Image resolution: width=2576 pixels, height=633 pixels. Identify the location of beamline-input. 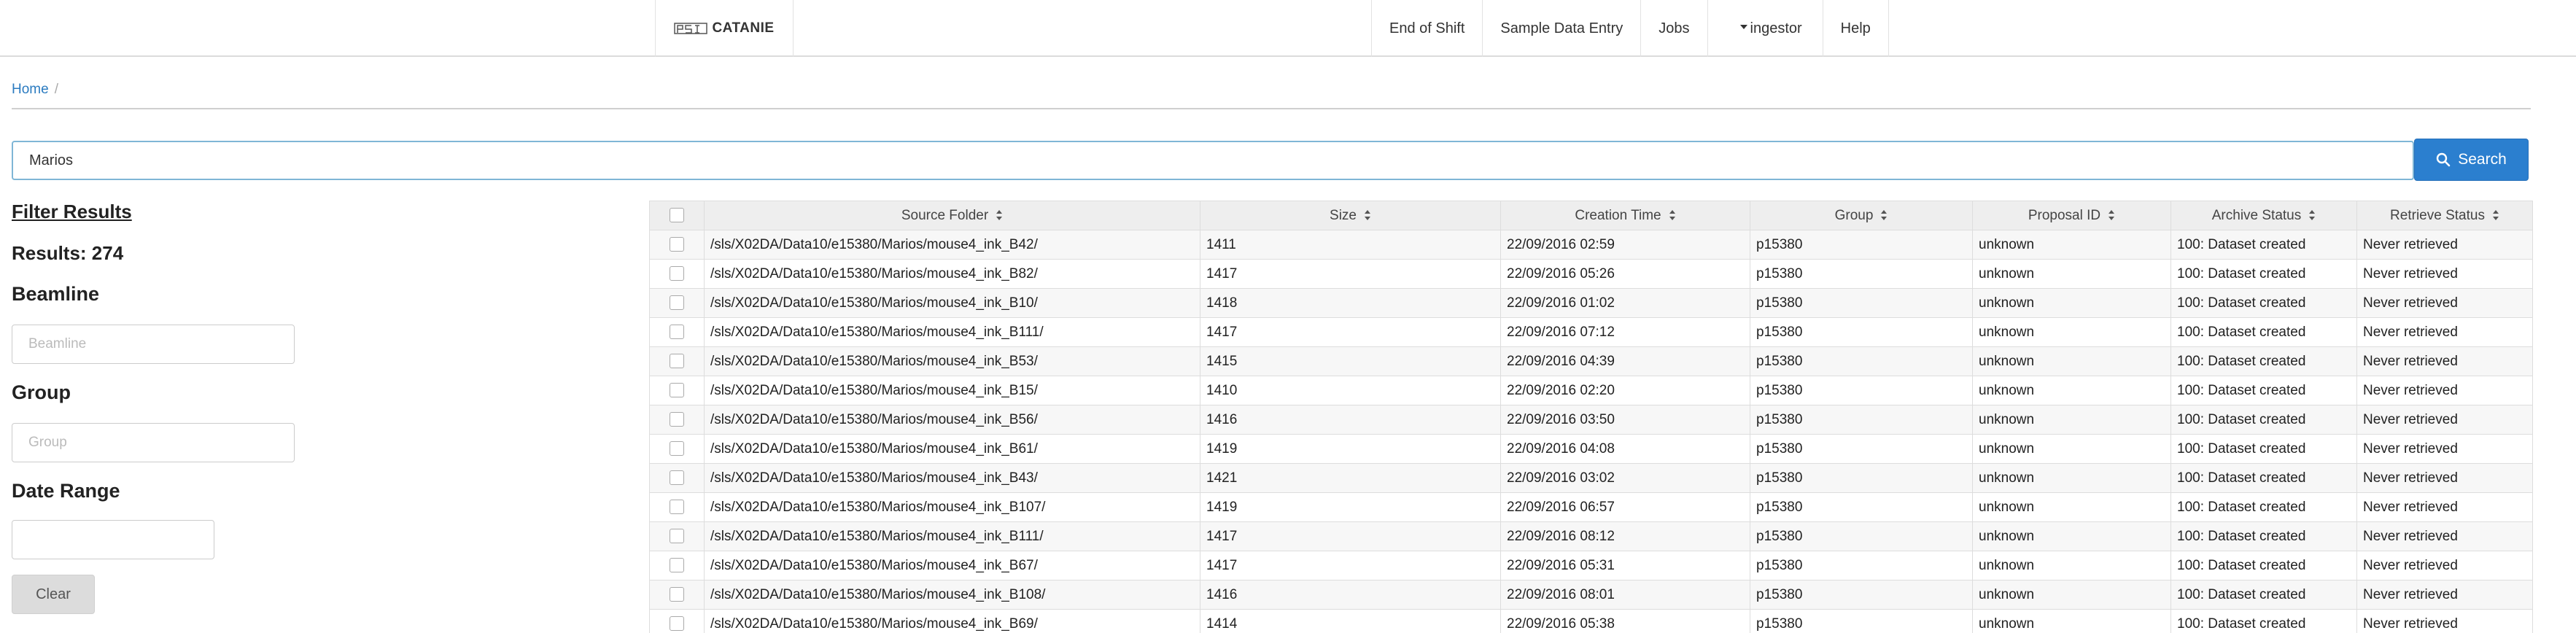
(154, 345).